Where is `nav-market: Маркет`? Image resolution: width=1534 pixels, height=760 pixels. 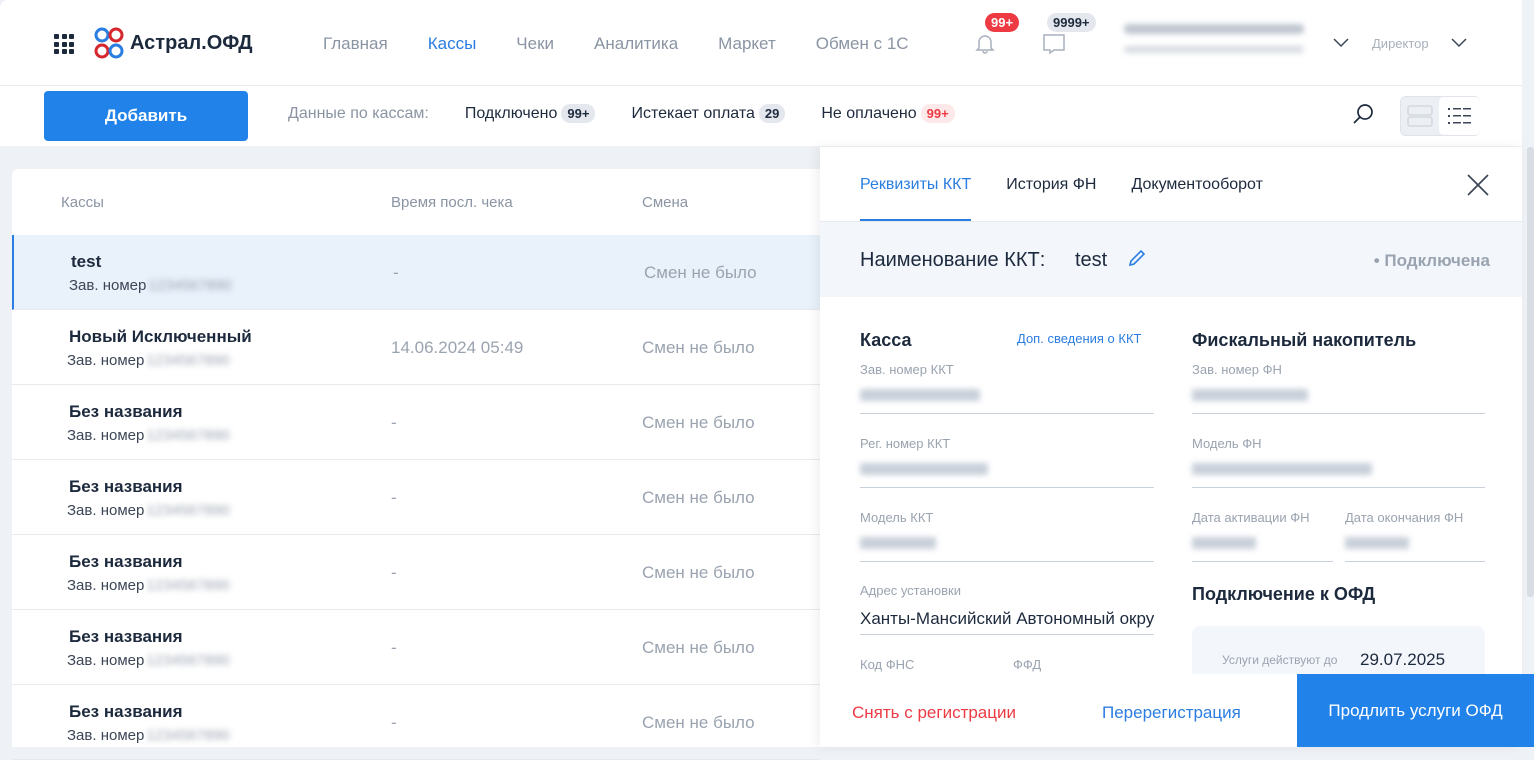 nav-market: Маркет is located at coordinates (747, 44).